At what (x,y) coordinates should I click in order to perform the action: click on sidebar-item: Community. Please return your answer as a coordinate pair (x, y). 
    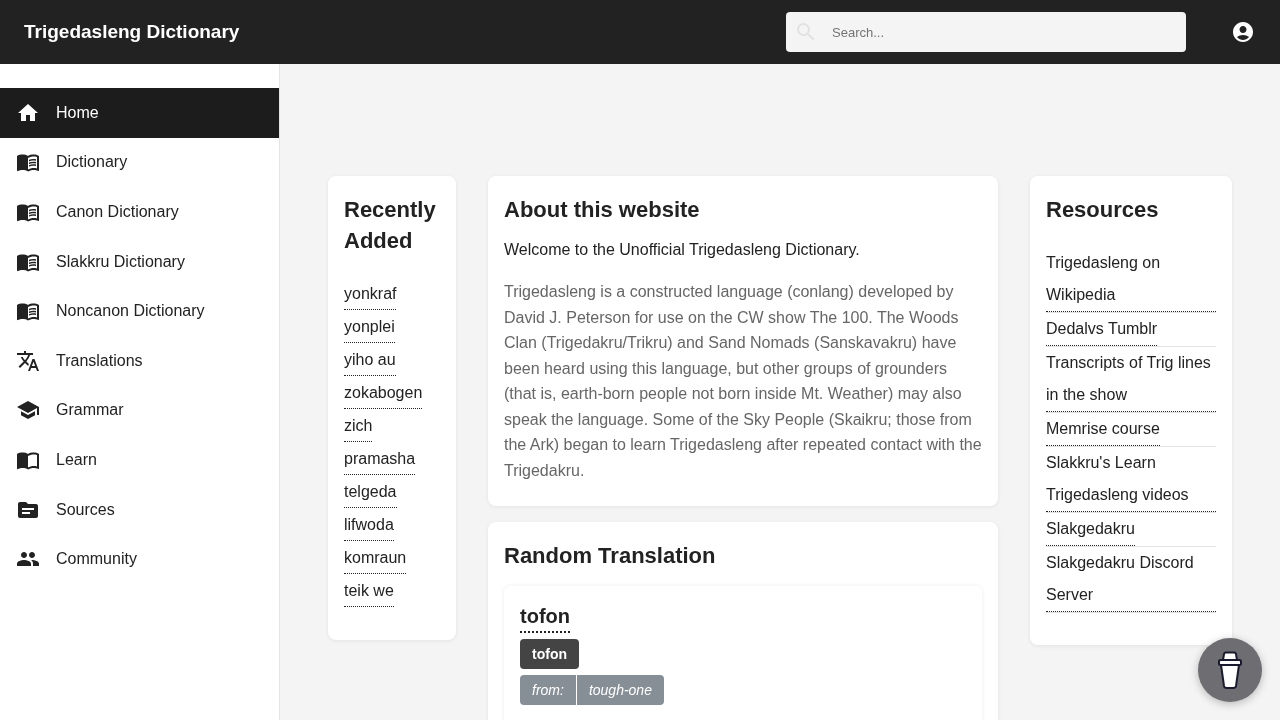
    Looking at the image, I should click on (139, 559).